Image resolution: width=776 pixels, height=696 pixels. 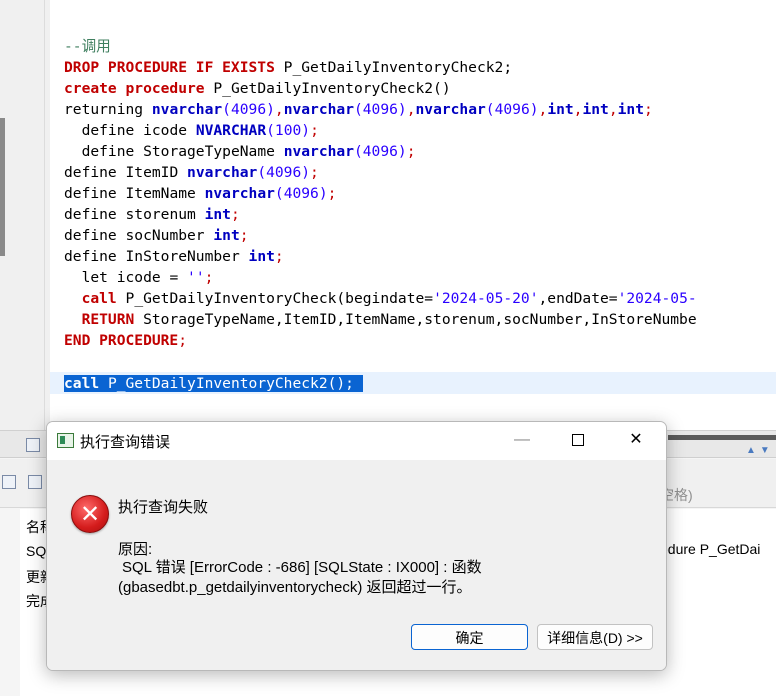 What do you see at coordinates (126, 340) in the screenshot?
I see `code-line-end-procedure: END PROCEDURE;` at bounding box center [126, 340].